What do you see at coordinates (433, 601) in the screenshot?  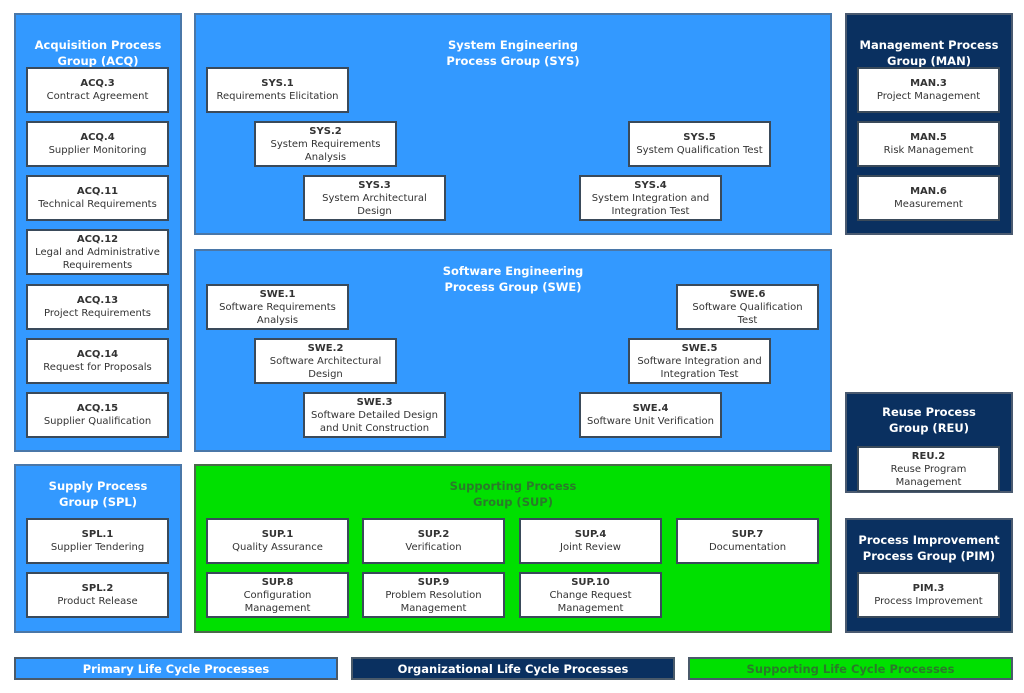 I see `process-name: Problem Resolution Management` at bounding box center [433, 601].